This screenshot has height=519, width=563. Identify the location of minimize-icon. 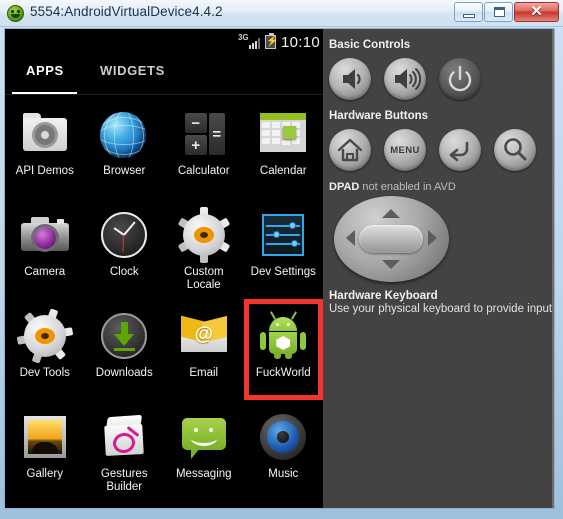
(469, 16).